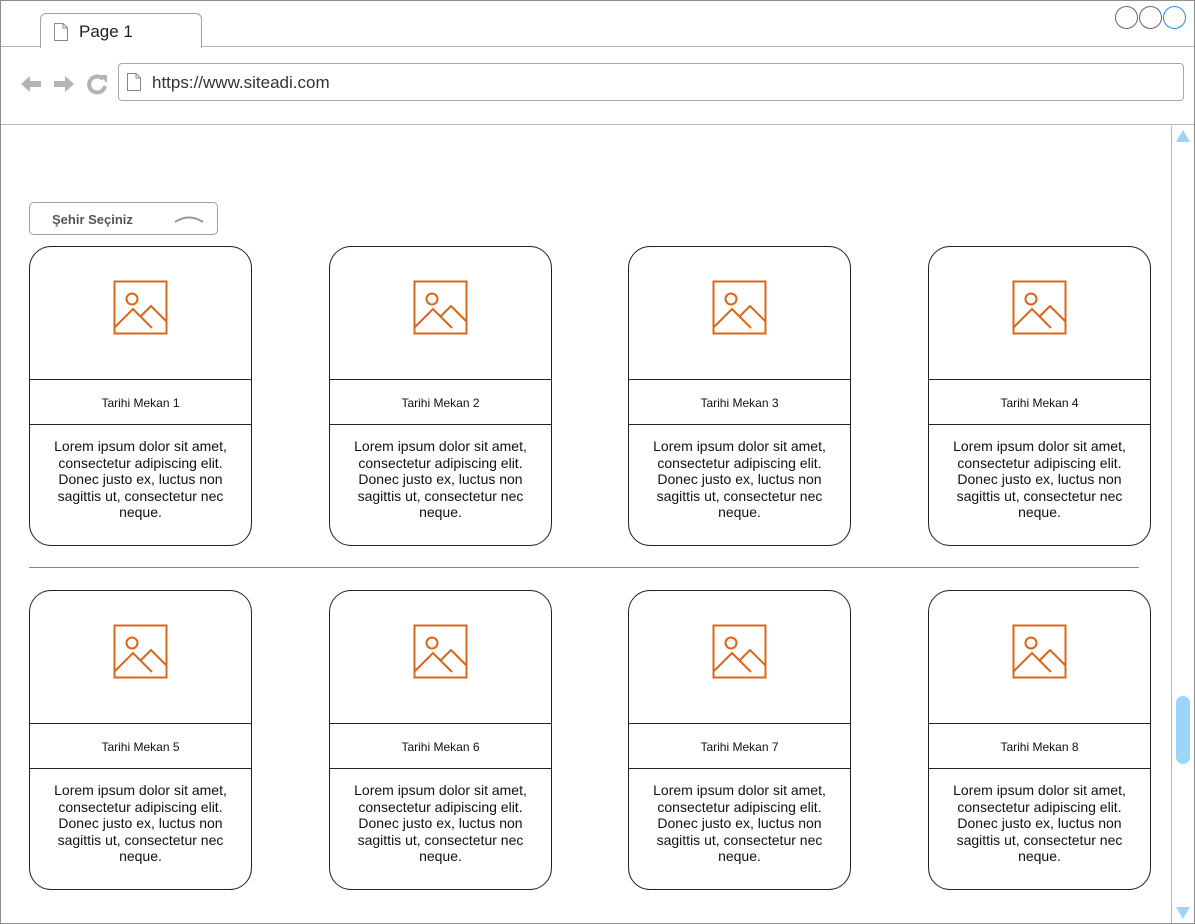 Image resolution: width=1195 pixels, height=924 pixels. I want to click on card-title: Tarihi Mekan 3, so click(739, 402).